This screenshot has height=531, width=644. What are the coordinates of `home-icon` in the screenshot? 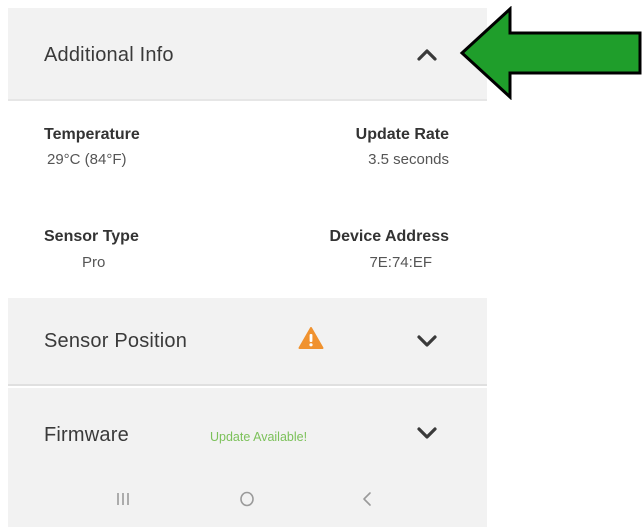 It's located at (247, 499).